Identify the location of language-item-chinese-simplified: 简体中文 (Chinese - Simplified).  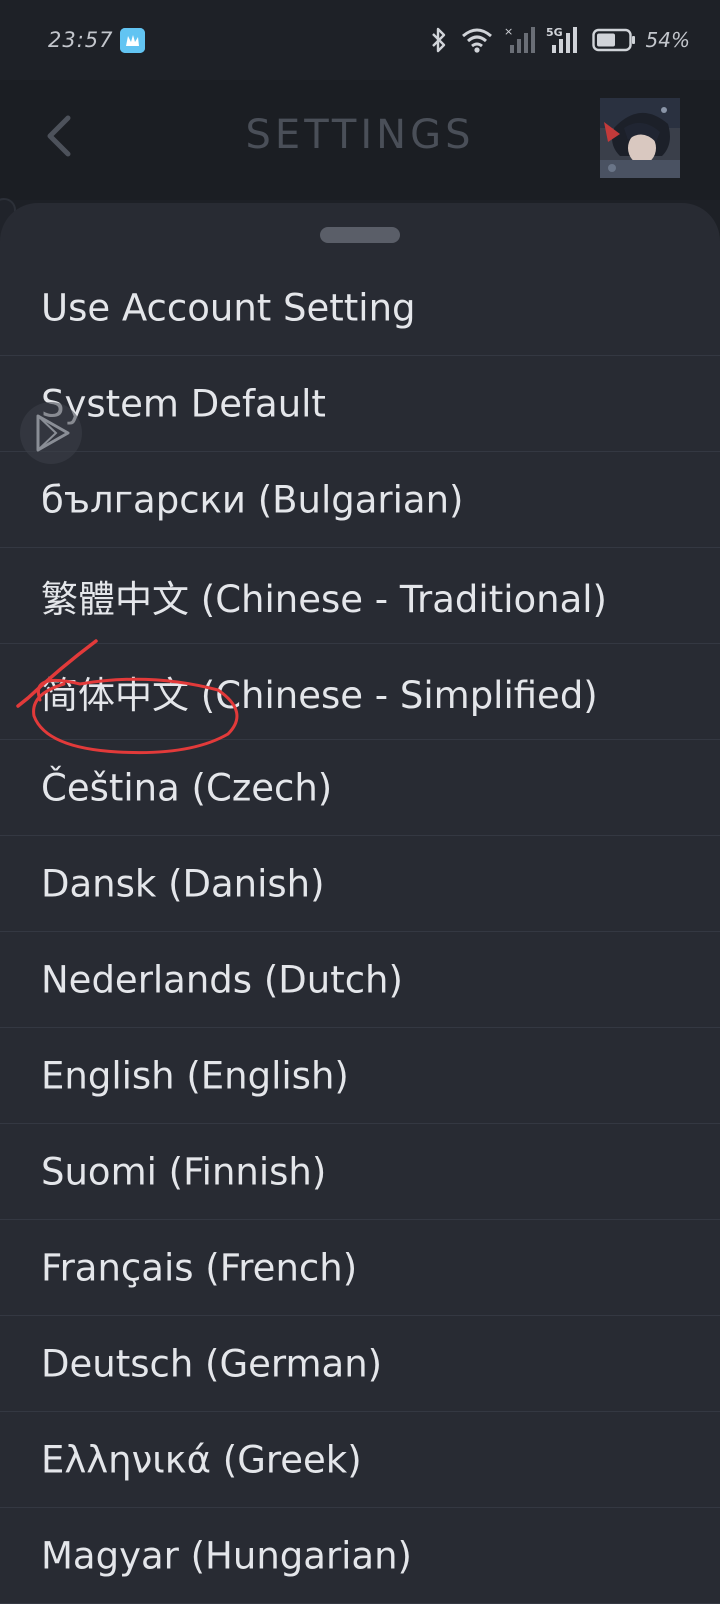
(360, 692).